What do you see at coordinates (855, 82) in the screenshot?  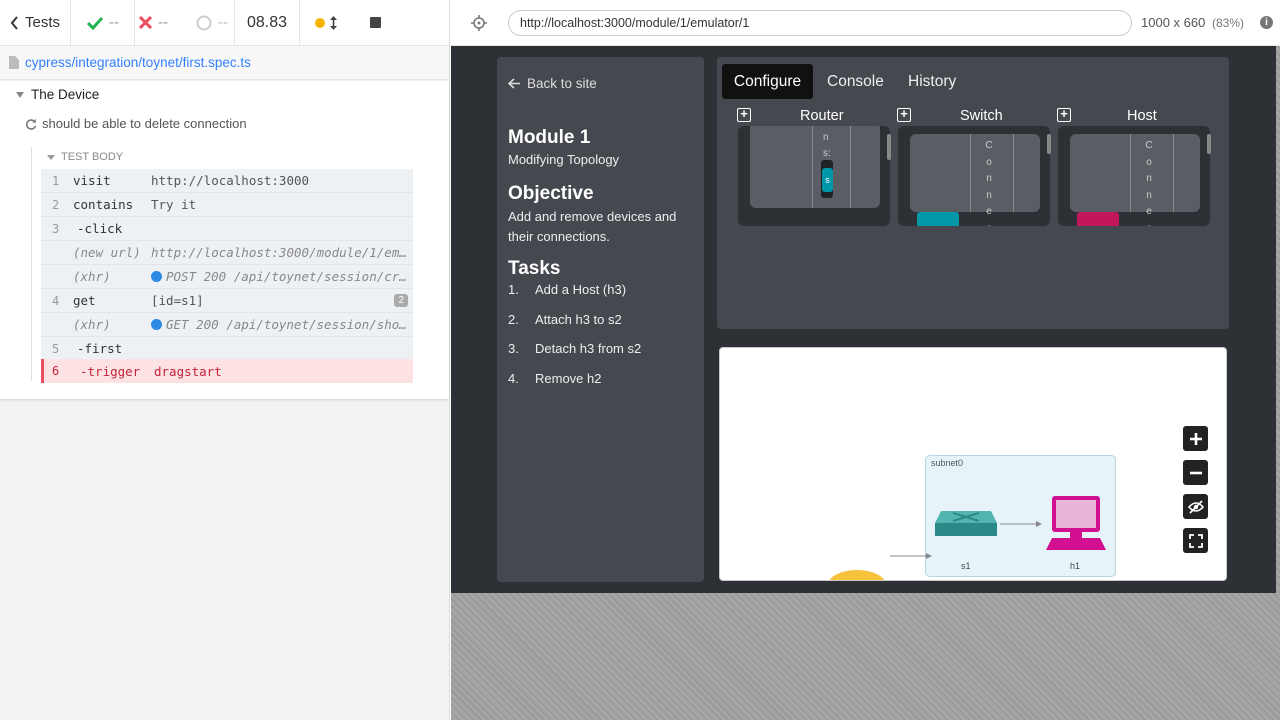 I see `tab-console: Console` at bounding box center [855, 82].